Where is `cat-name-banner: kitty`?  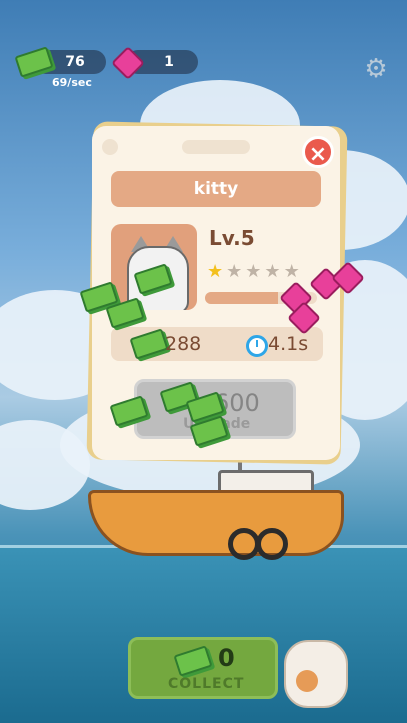 cat-name-banner: kitty is located at coordinates (216, 189).